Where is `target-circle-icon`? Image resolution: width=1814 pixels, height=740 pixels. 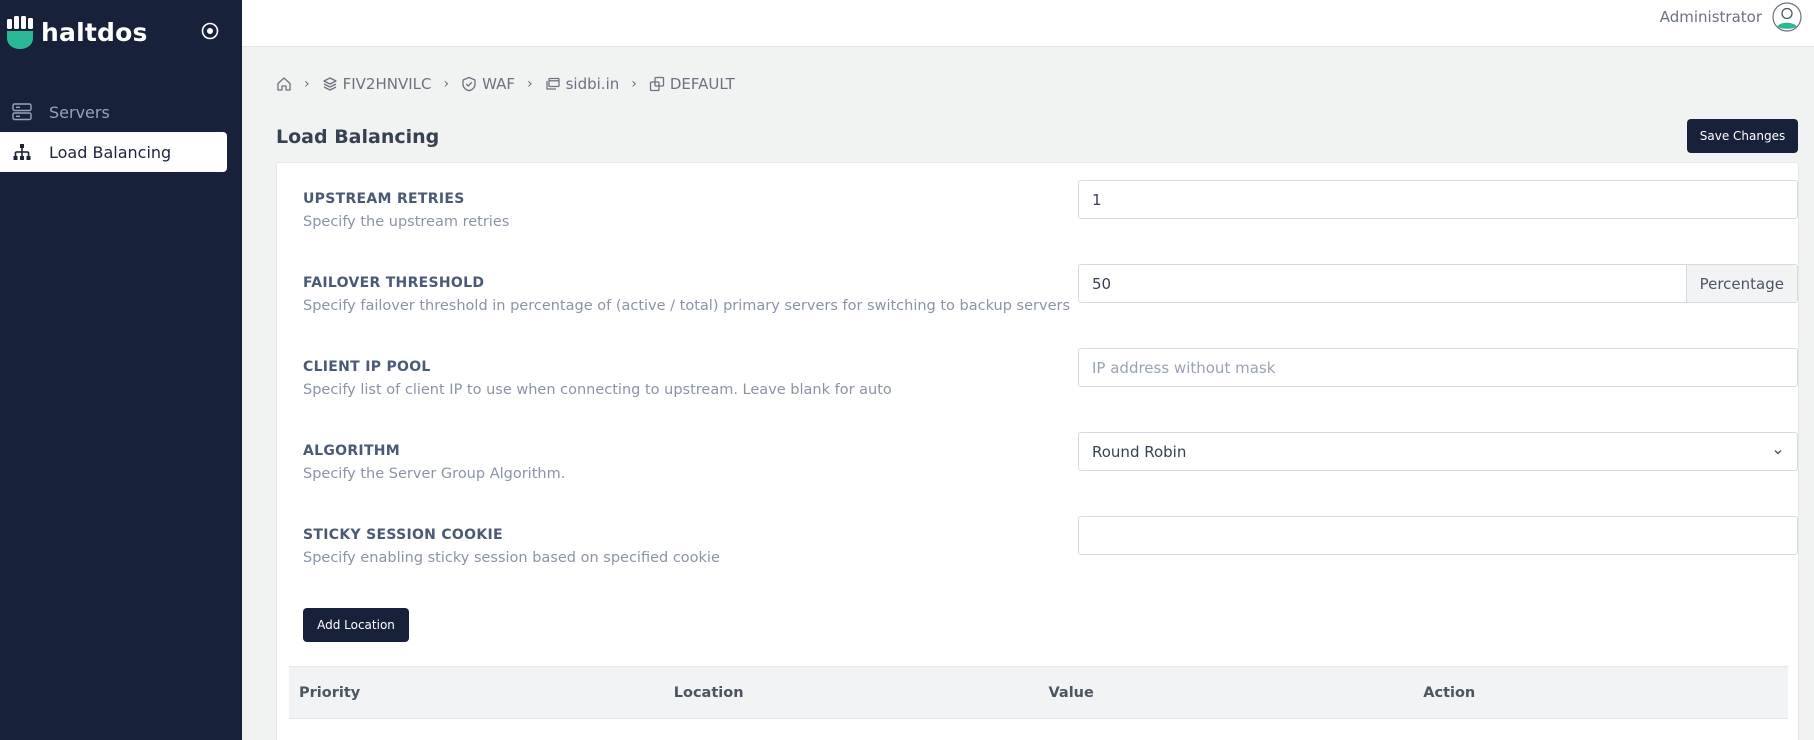 target-circle-icon is located at coordinates (210, 31).